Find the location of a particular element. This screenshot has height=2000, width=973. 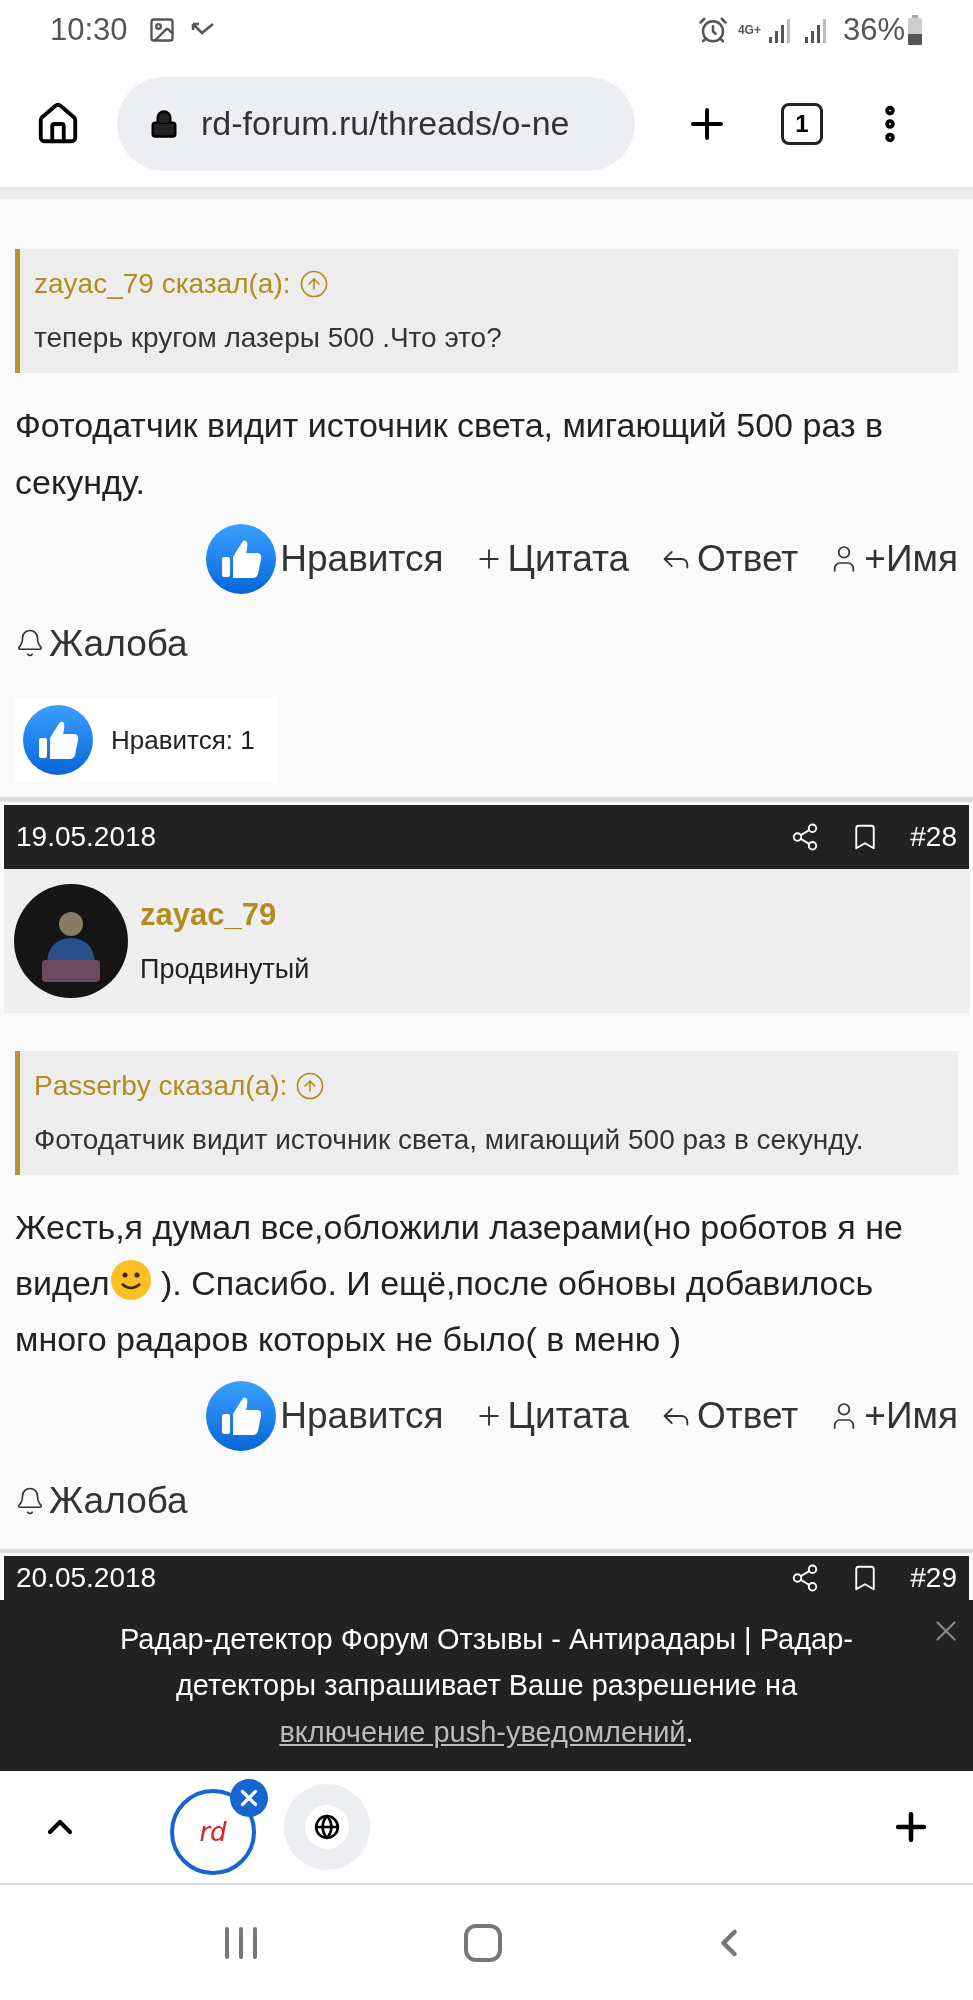

recent-apps-icon is located at coordinates (240, 1942).